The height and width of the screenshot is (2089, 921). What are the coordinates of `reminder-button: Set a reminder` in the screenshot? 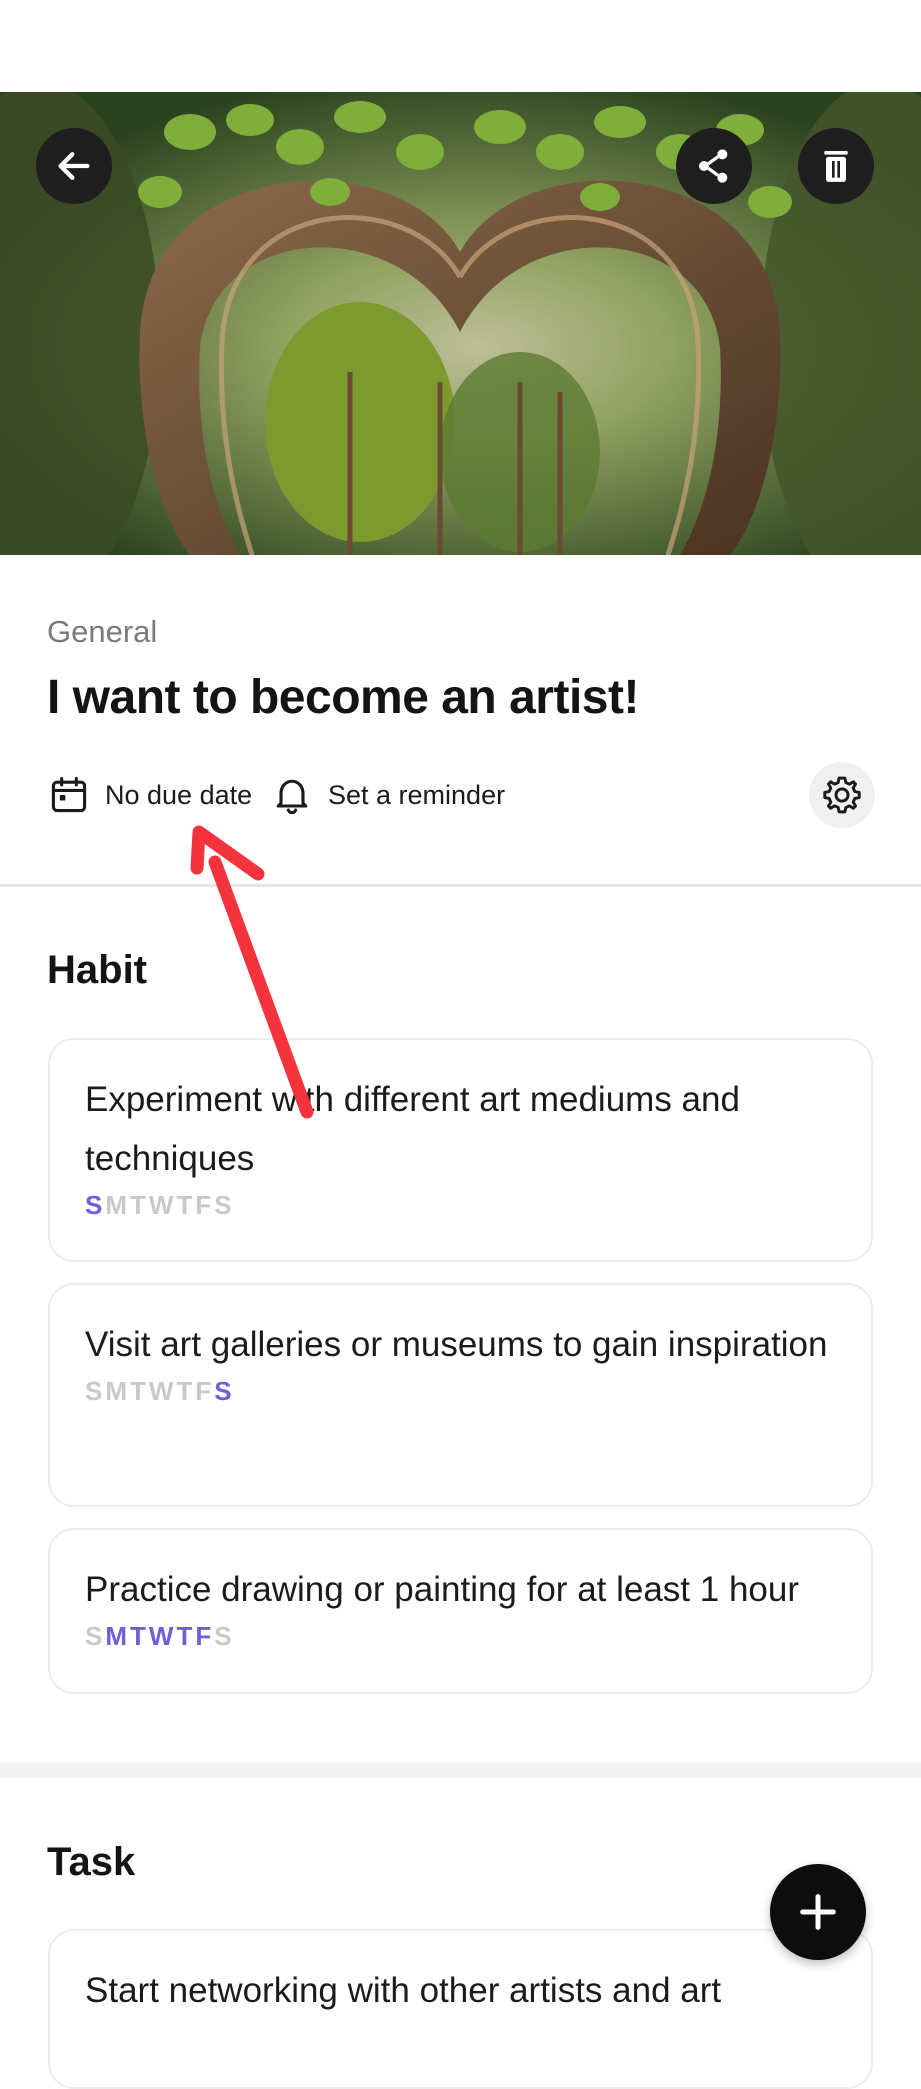 It's located at (387, 795).